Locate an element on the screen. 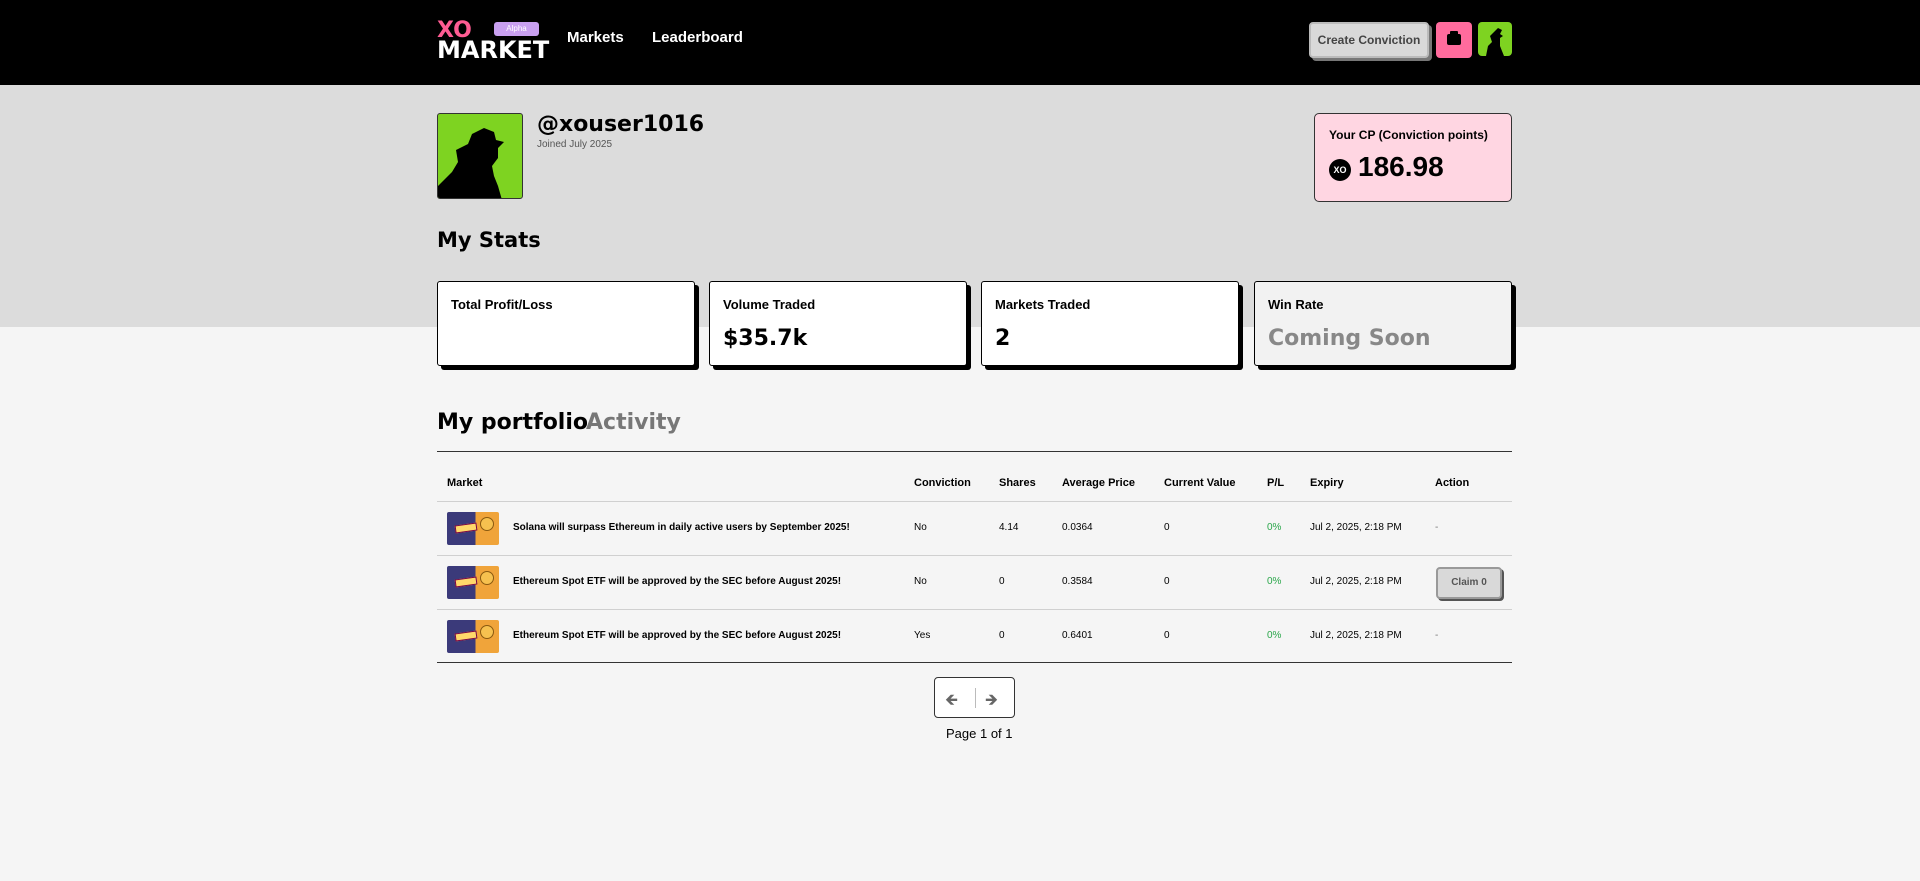  wallet-icon is located at coordinates (1454, 38).